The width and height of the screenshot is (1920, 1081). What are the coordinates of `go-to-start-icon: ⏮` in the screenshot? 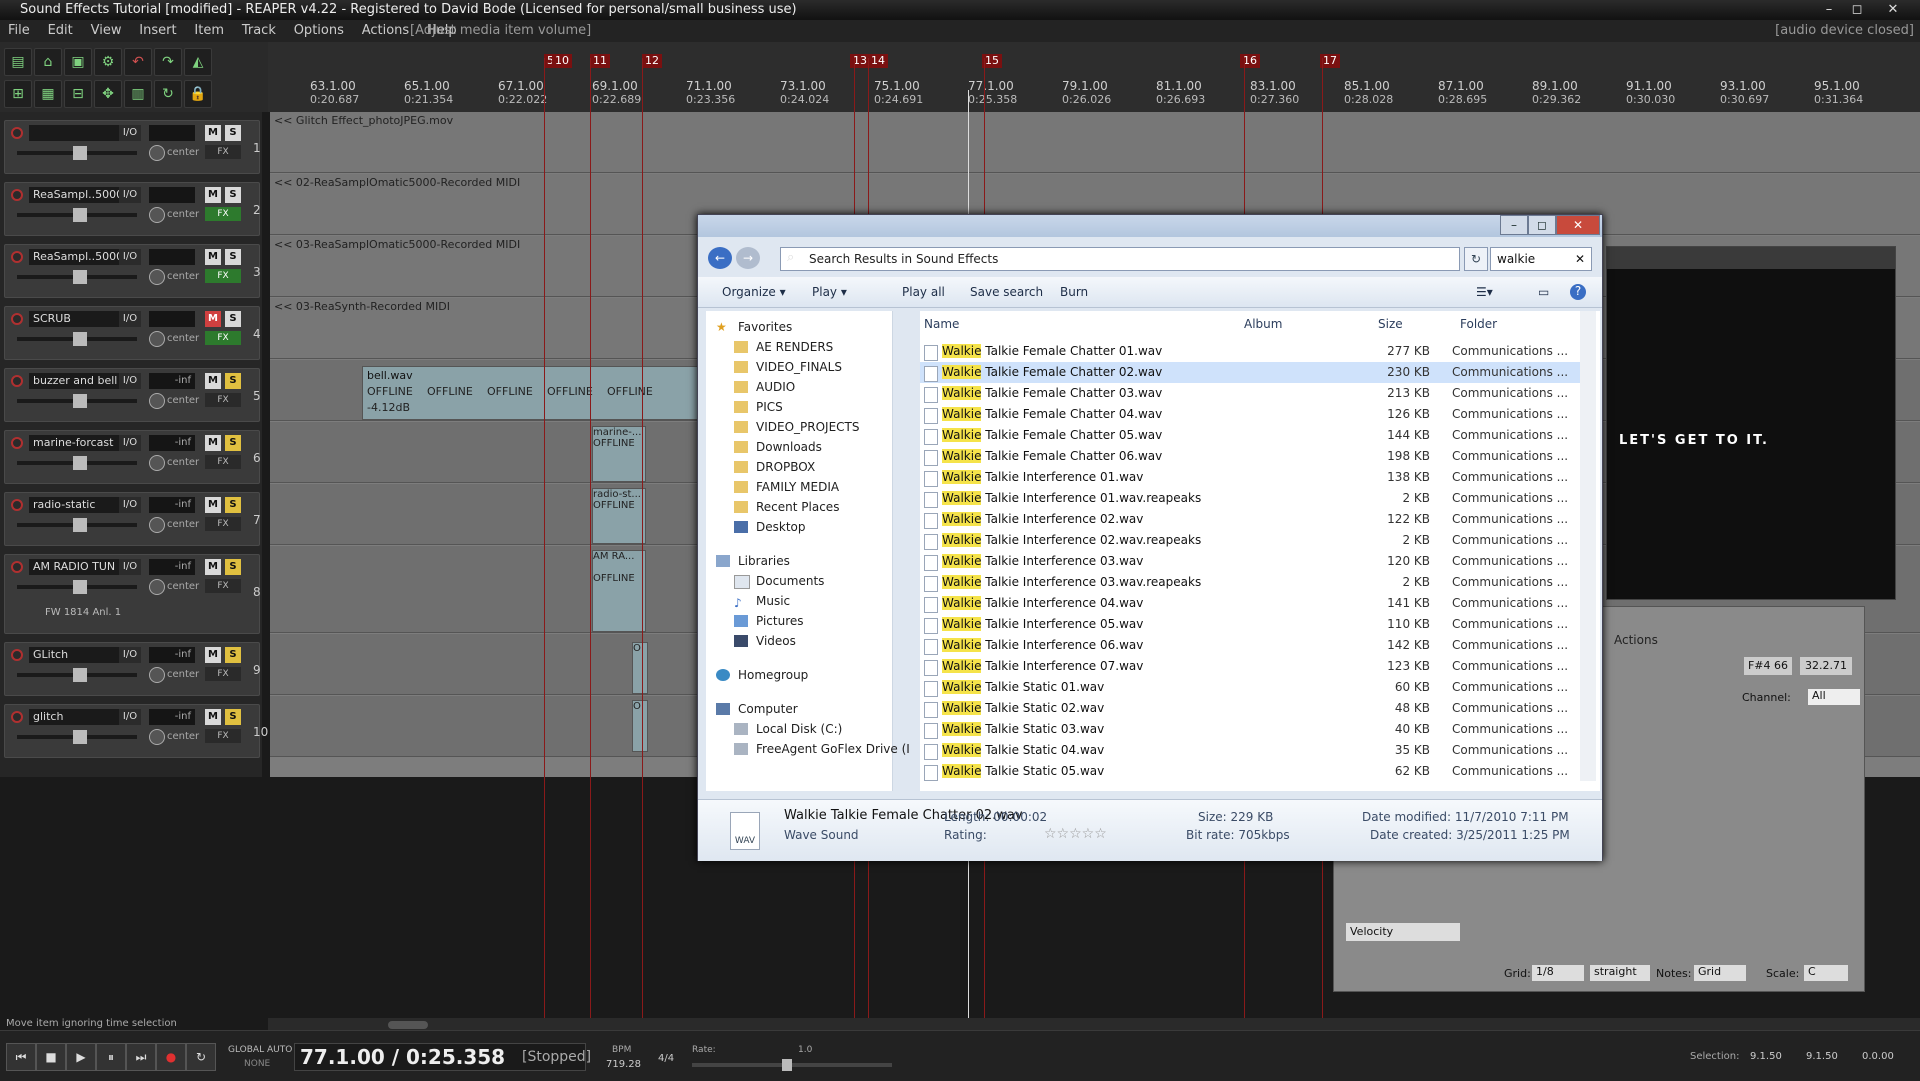 It's located at (21, 1057).